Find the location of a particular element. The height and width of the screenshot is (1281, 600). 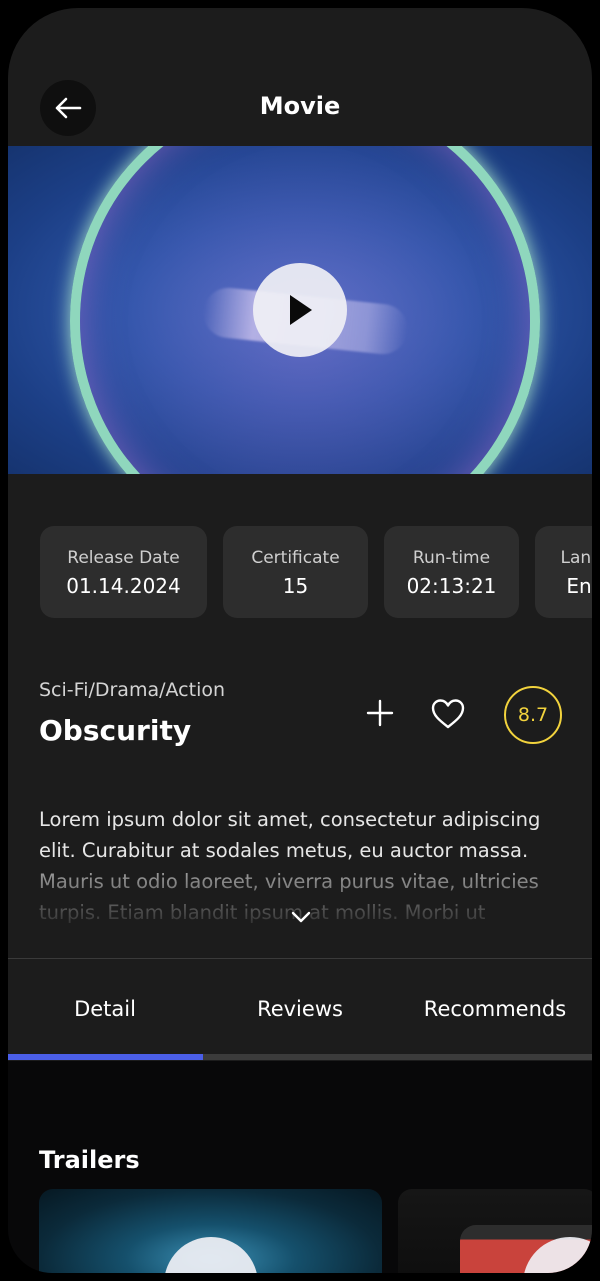

plus-icon is located at coordinates (380, 713).